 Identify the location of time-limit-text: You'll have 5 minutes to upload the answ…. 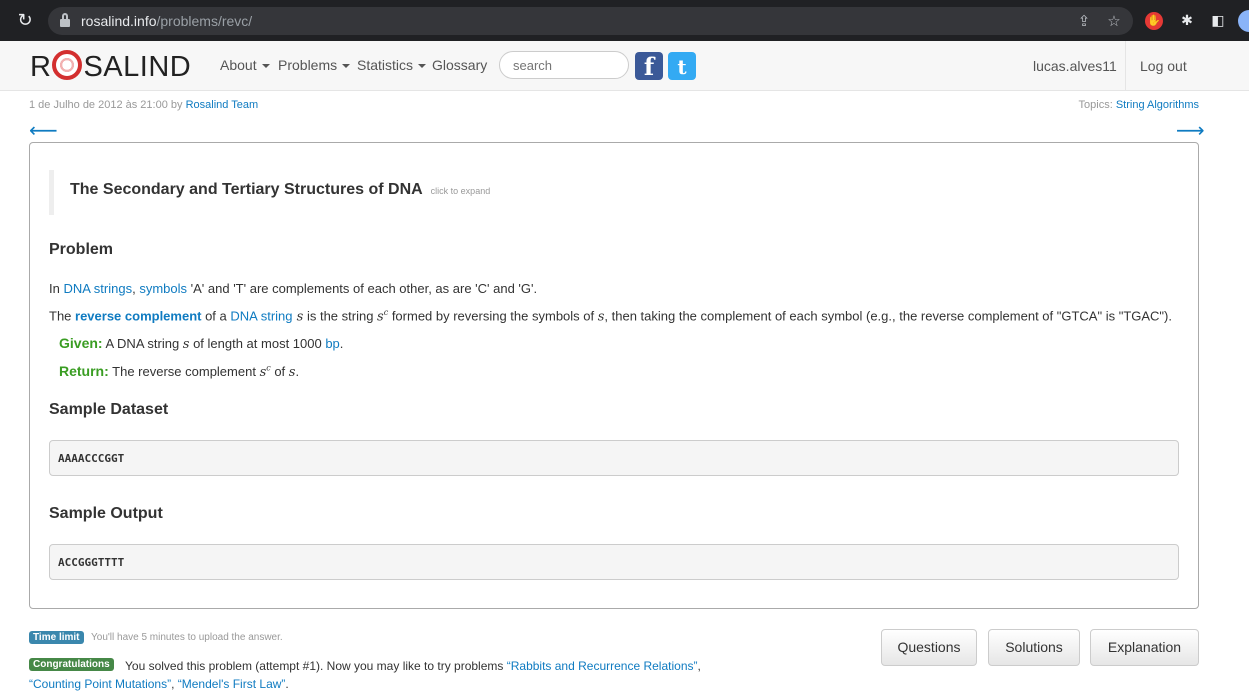
(187, 637).